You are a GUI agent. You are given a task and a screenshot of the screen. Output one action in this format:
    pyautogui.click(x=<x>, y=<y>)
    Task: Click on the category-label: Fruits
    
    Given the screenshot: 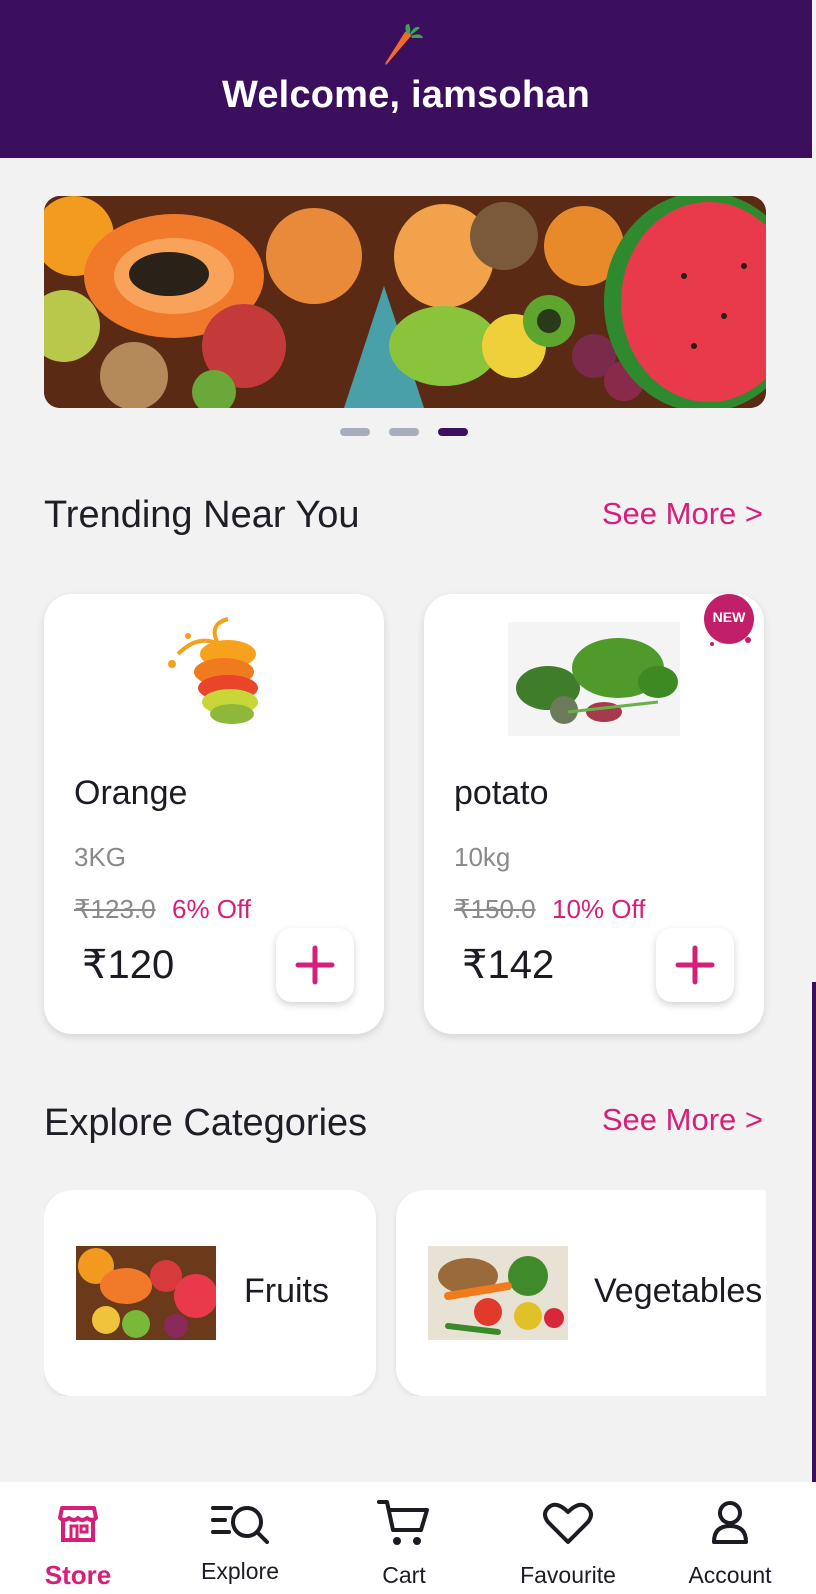 What is the action you would take?
    pyautogui.click(x=286, y=1291)
    